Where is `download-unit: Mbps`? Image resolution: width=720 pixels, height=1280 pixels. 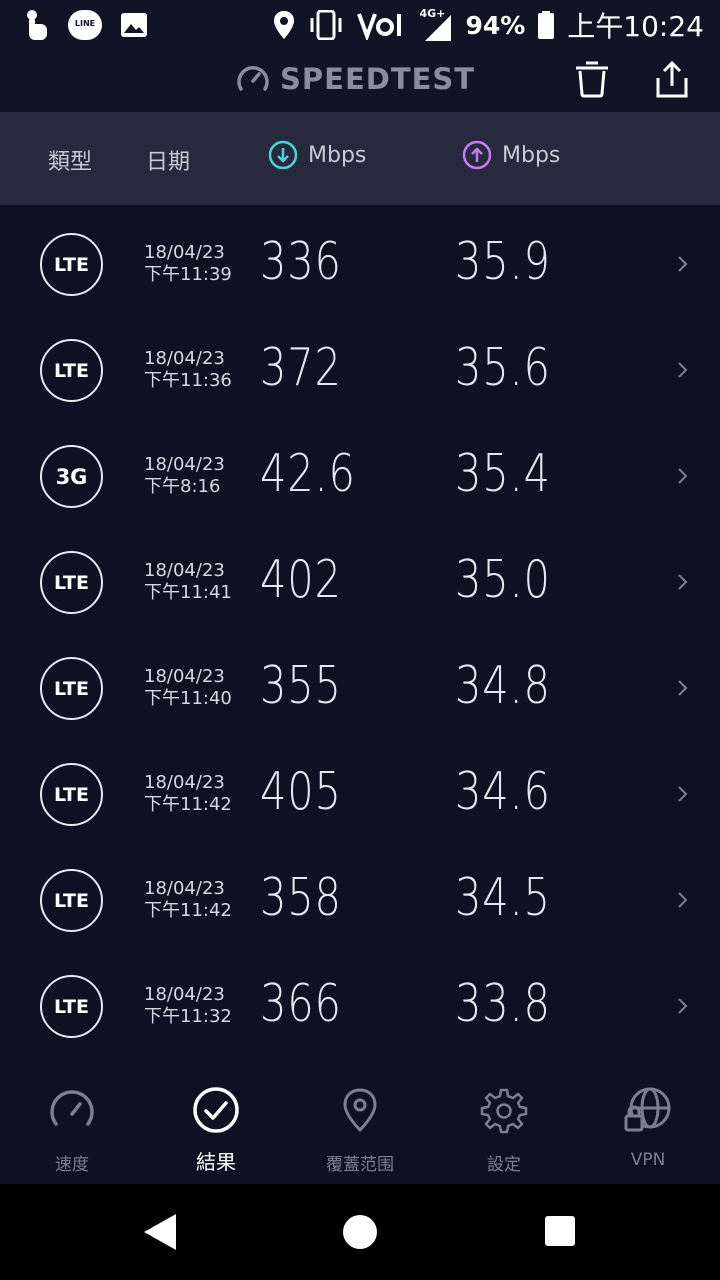 download-unit: Mbps is located at coordinates (337, 155).